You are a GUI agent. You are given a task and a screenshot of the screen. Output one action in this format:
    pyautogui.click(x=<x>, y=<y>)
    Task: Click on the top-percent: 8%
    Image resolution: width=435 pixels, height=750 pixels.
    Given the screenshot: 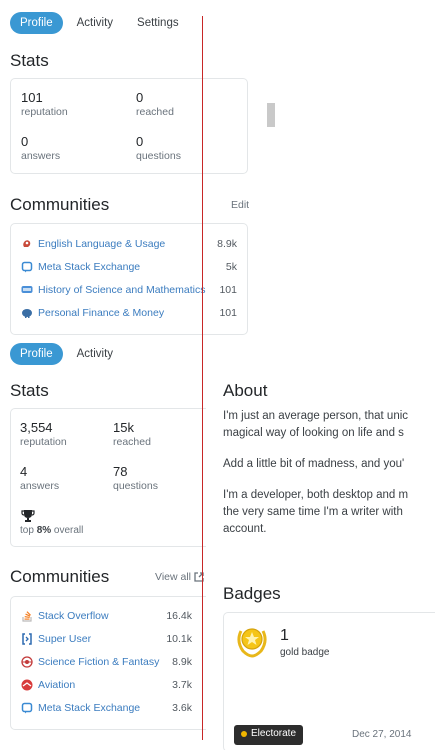 What is the action you would take?
    pyautogui.click(x=44, y=530)
    